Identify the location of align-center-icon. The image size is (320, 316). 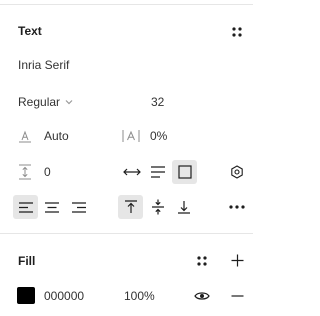
(52, 207).